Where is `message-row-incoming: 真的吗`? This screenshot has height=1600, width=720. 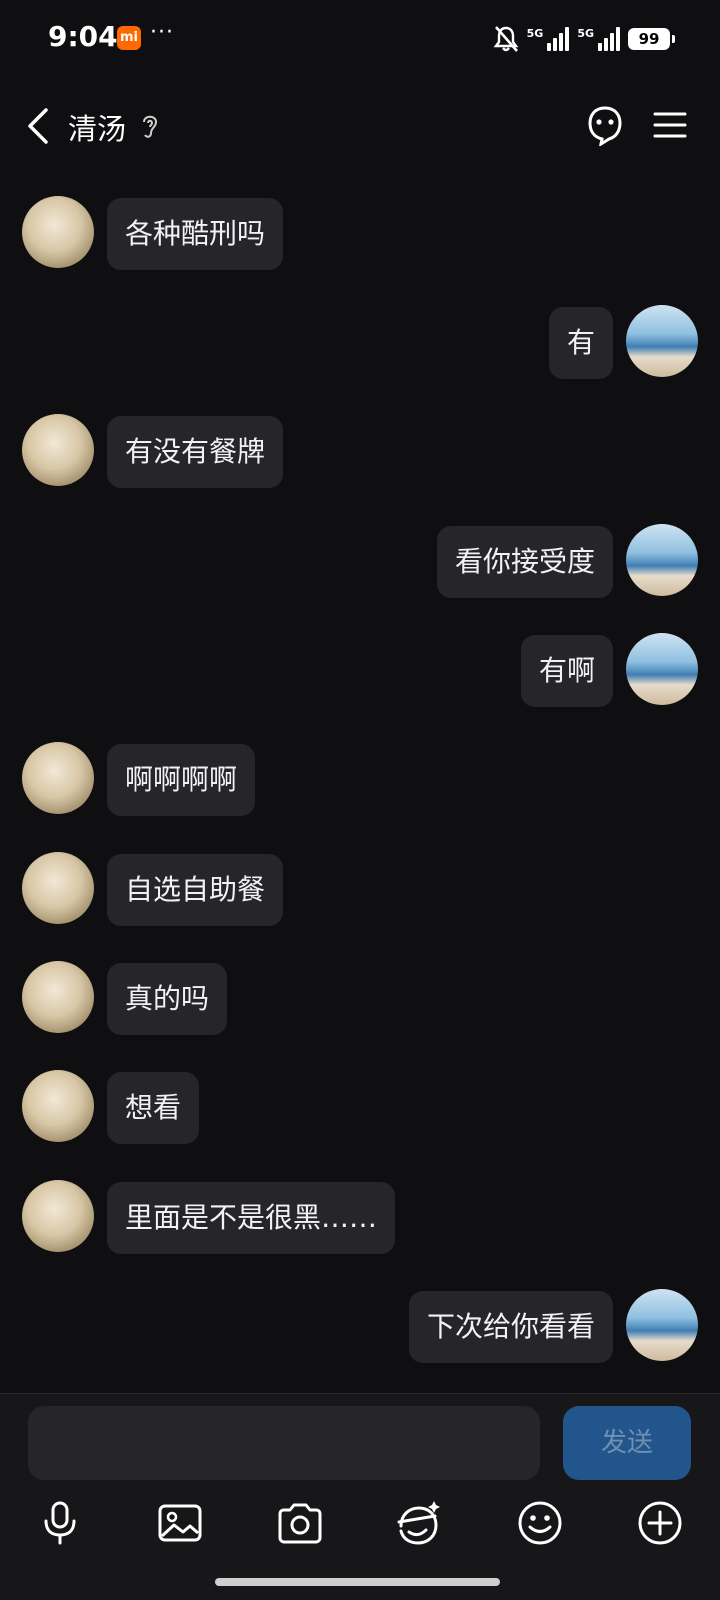
message-row-incoming: 真的吗 is located at coordinates (360, 999).